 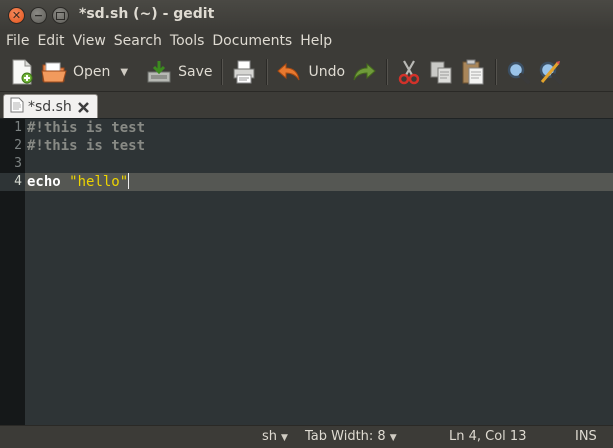 What do you see at coordinates (86, 146) in the screenshot?
I see `code-line-2: #!this is test` at bounding box center [86, 146].